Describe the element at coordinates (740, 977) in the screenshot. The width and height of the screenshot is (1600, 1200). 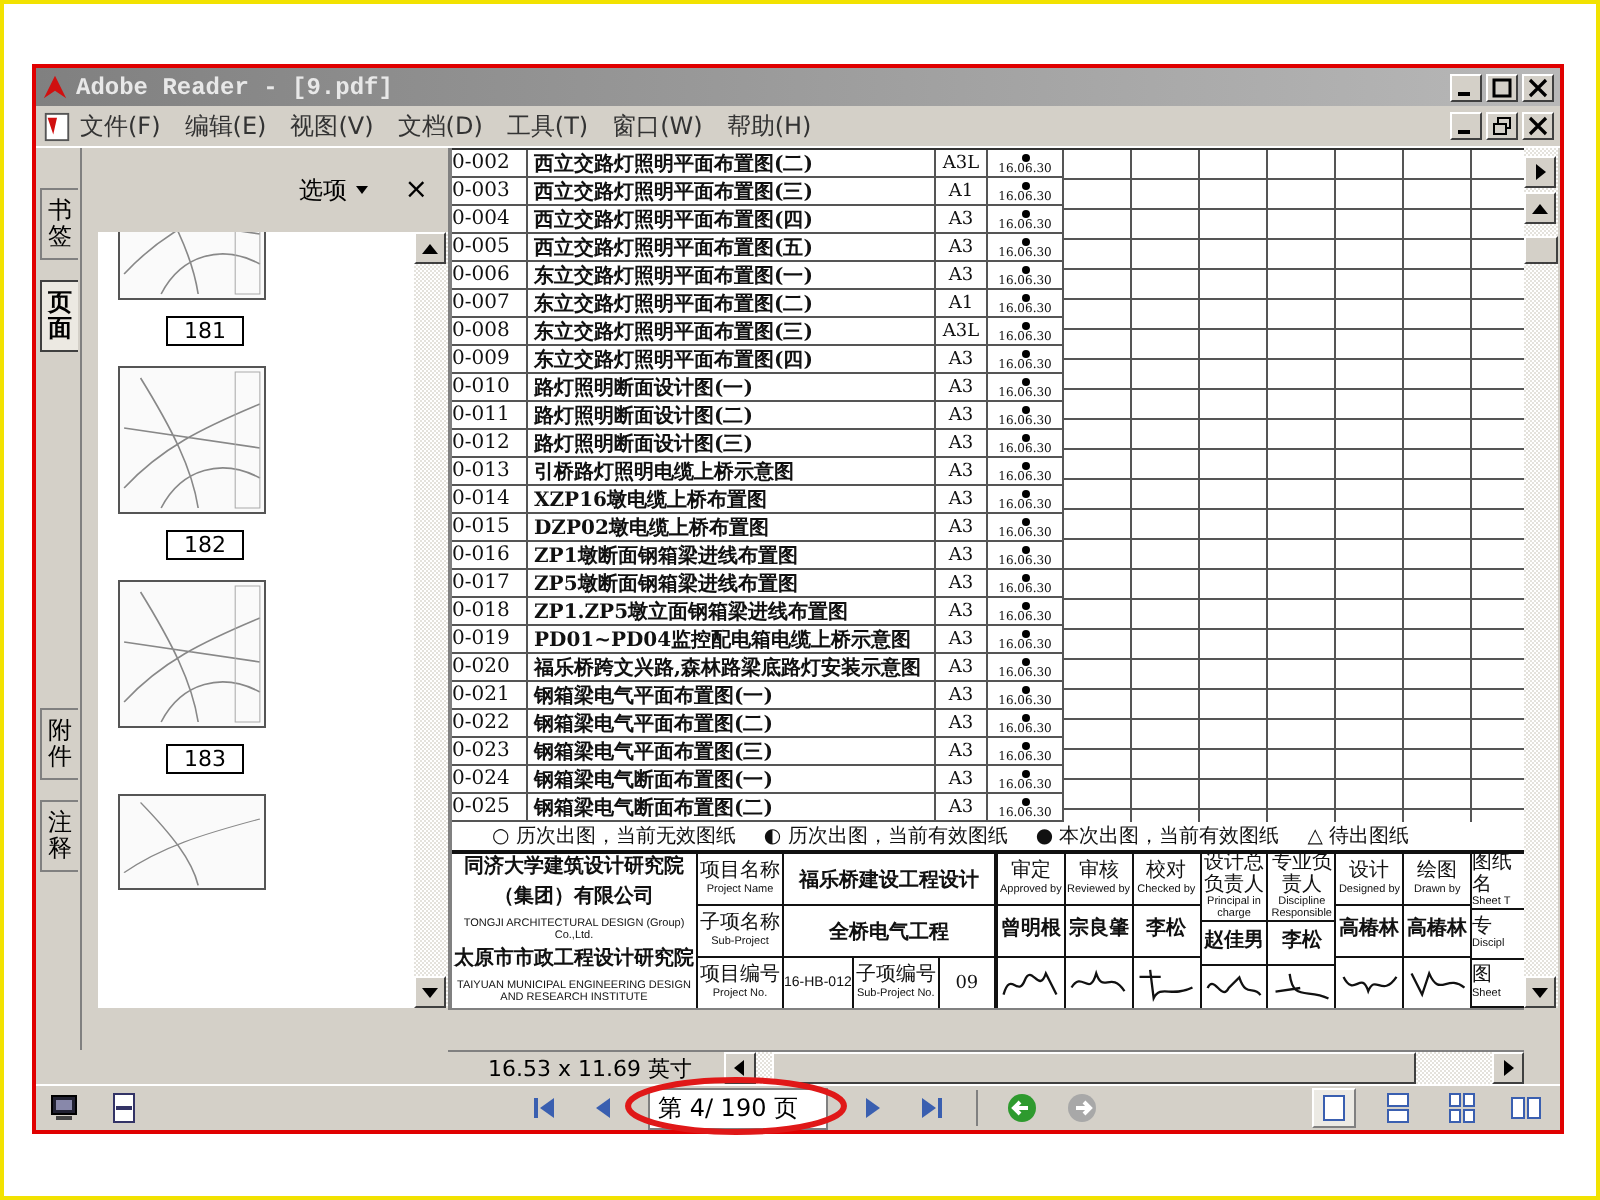
I see `field-label: 项目编号` at that location.